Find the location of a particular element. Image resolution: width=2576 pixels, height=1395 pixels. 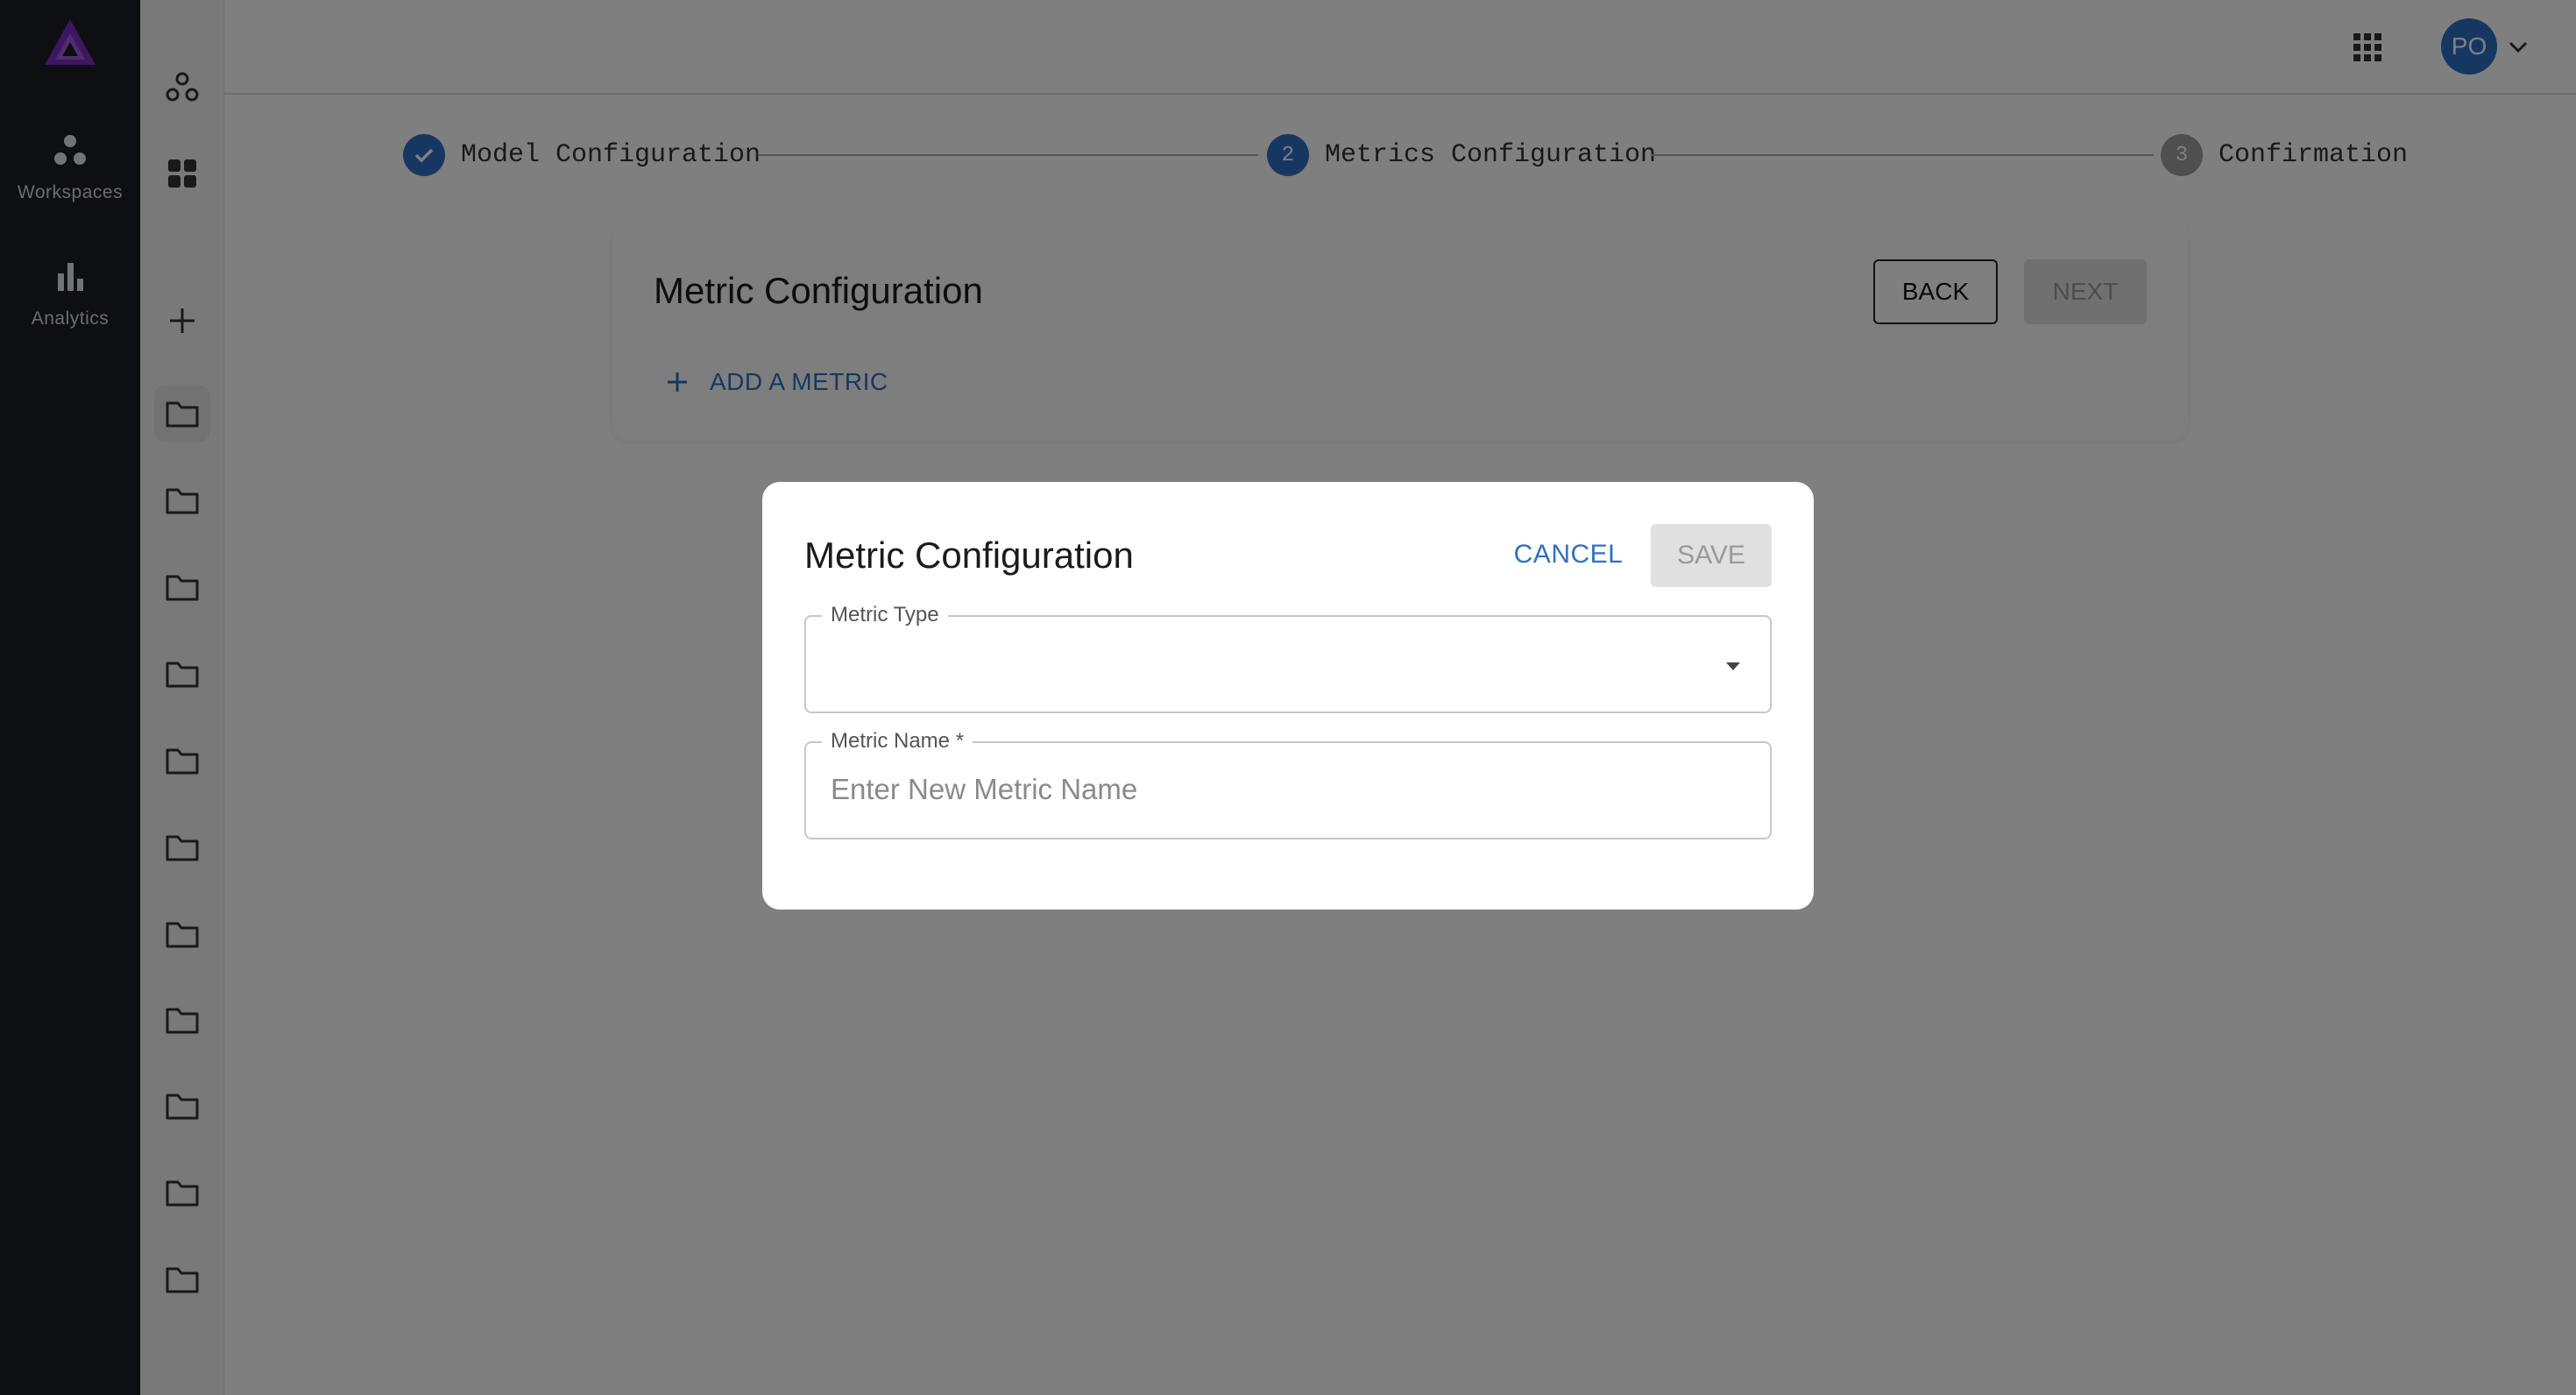

save-button: SAVE is located at coordinates (1711, 555).